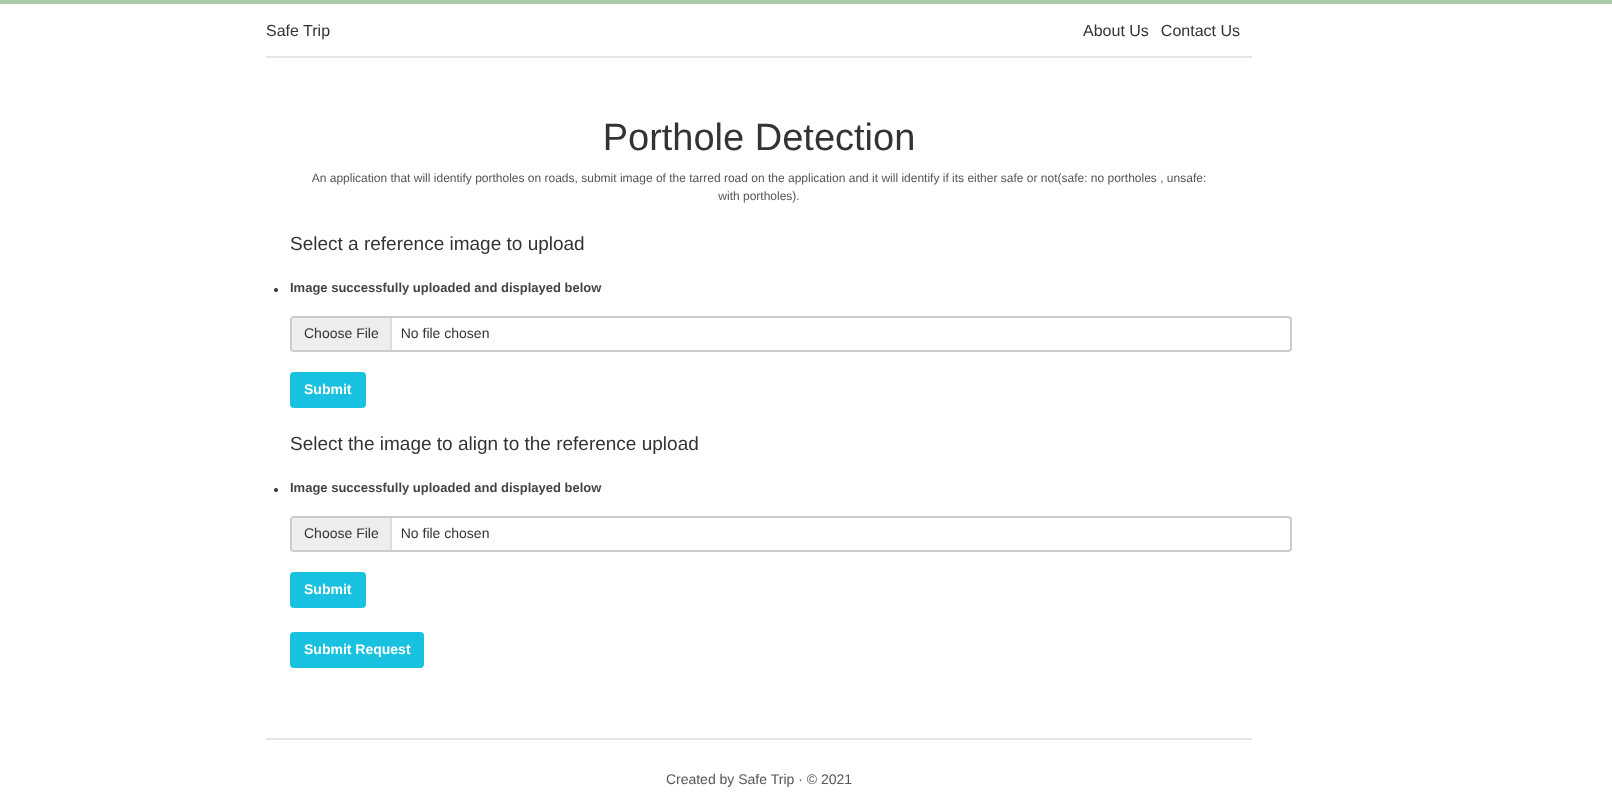 Image resolution: width=1612 pixels, height=802 pixels. I want to click on brand-link: Safe Trip, so click(298, 30).